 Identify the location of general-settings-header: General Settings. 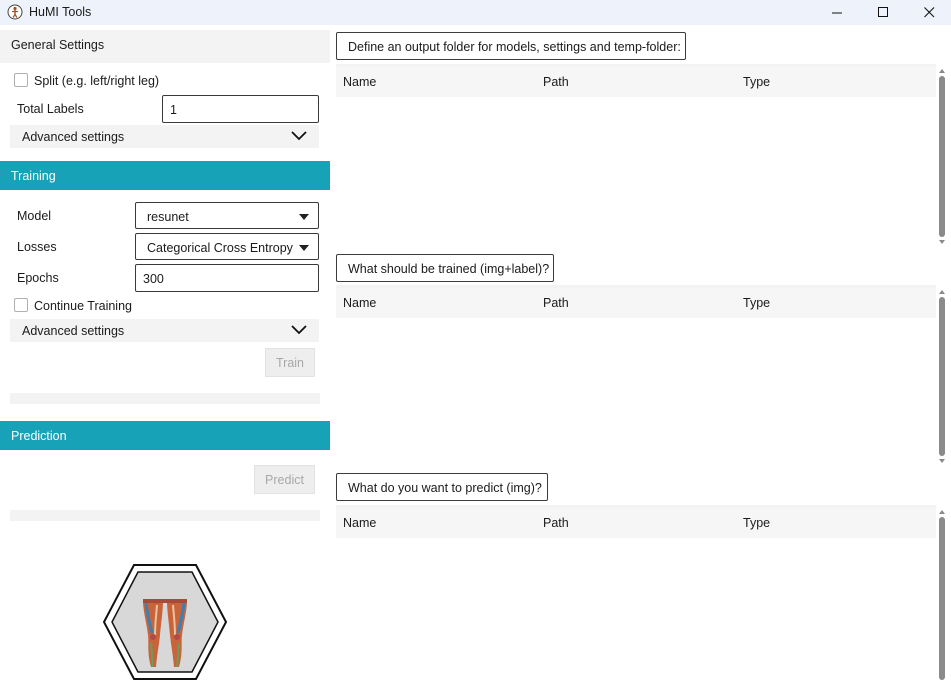
(165, 46).